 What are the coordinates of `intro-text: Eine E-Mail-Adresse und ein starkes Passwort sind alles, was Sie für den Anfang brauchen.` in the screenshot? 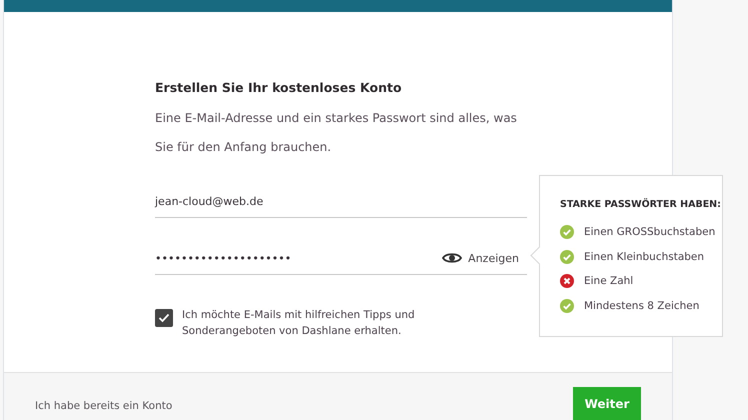 It's located at (336, 133).